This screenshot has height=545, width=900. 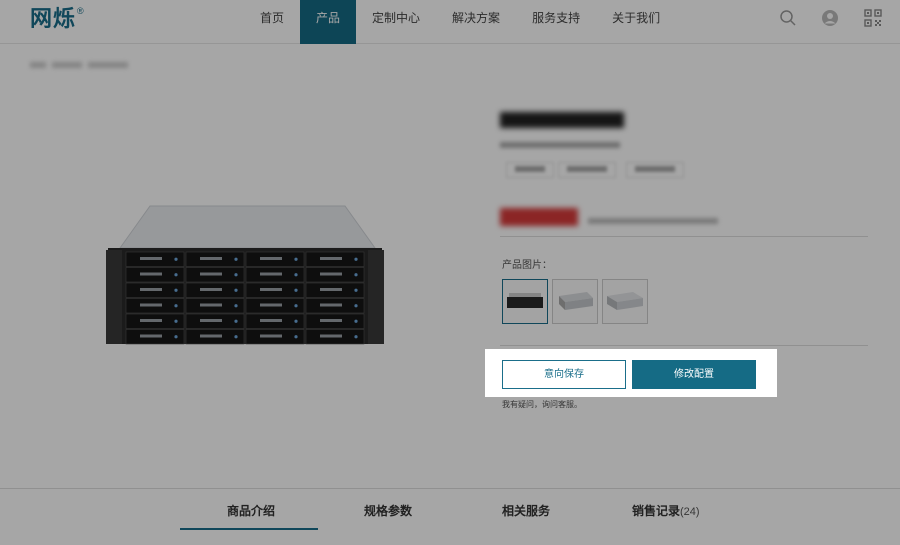 What do you see at coordinates (653, 222) in the screenshot?
I see `price-note` at bounding box center [653, 222].